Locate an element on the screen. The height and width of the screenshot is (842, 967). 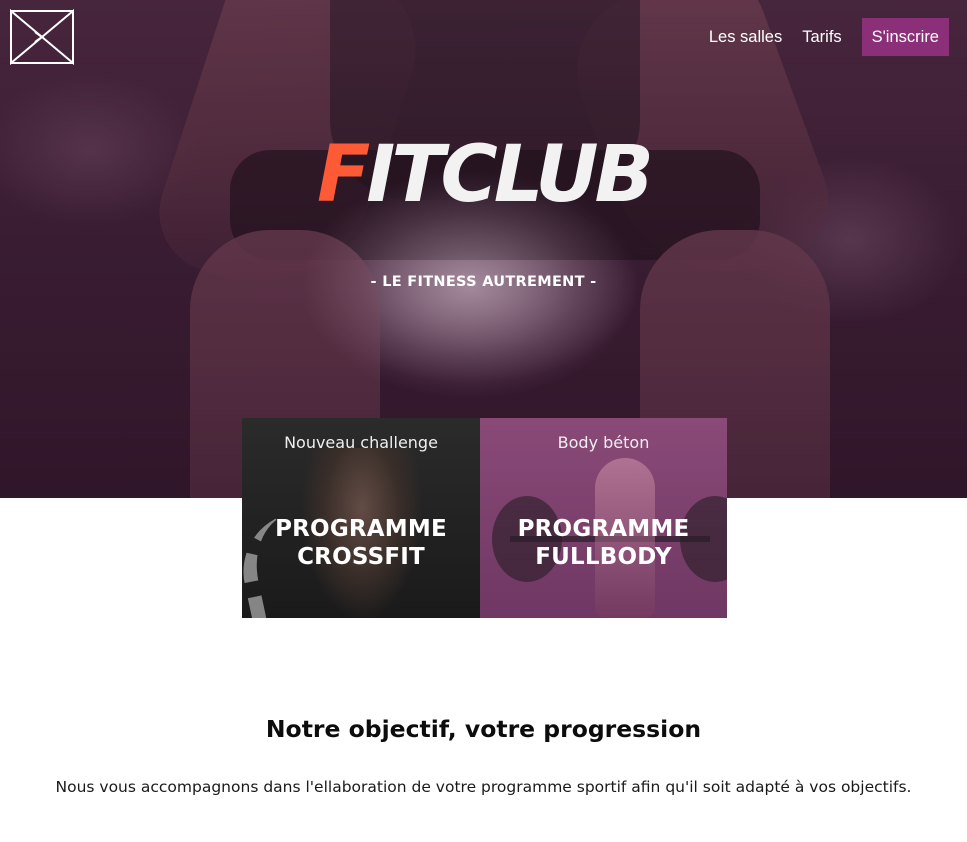
hero-tagline: - LE FITNESS AUTREMENT - is located at coordinates (483, 282).